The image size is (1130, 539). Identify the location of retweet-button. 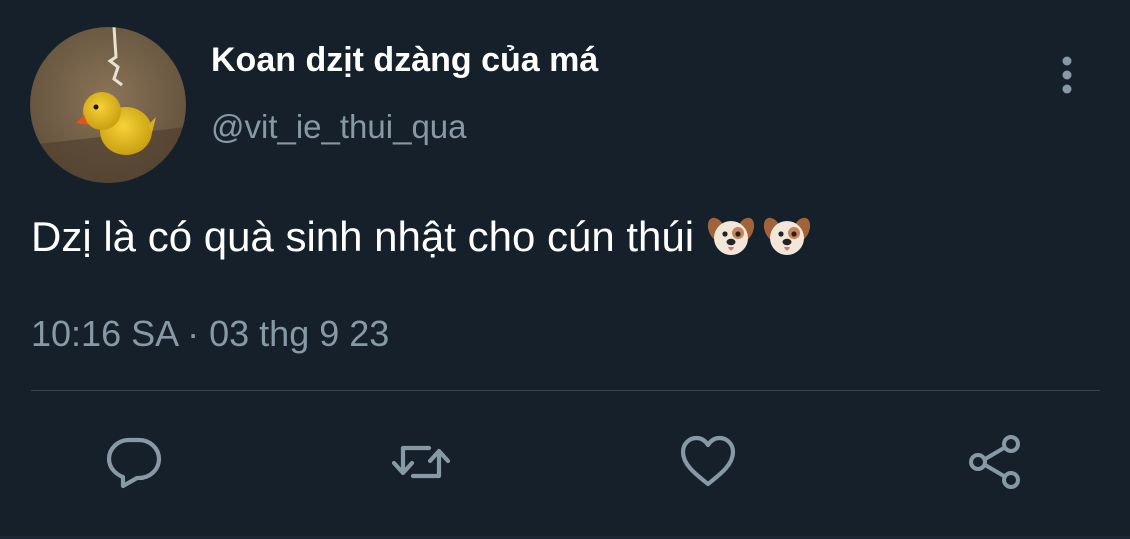
(421, 462).